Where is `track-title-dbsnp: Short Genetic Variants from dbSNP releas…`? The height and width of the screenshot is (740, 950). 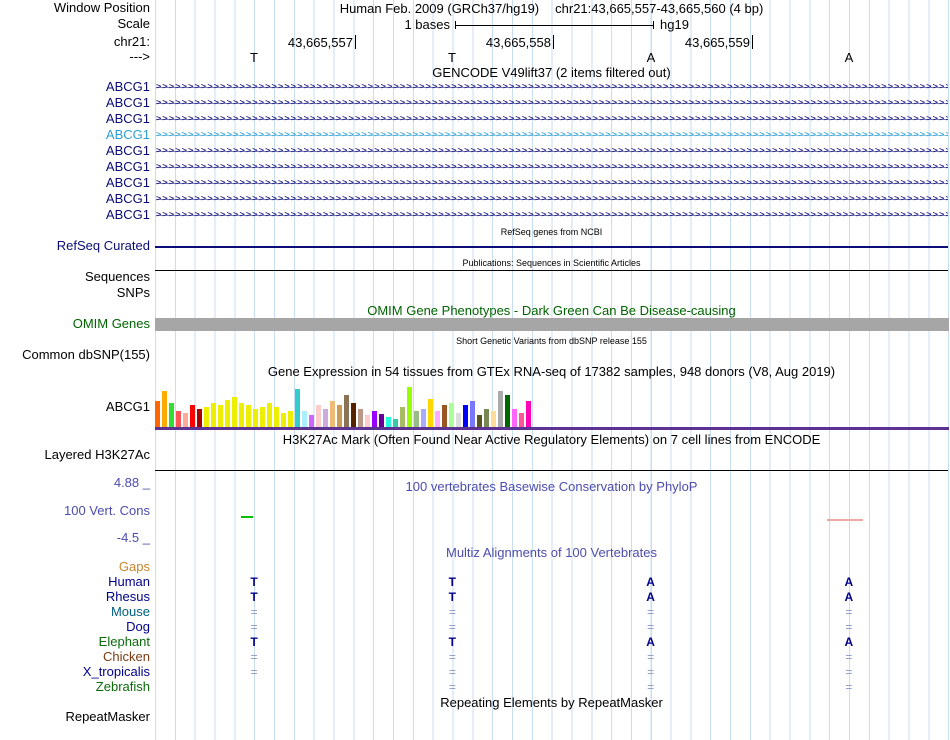 track-title-dbsnp: Short Genetic Variants from dbSNP releas… is located at coordinates (551, 341).